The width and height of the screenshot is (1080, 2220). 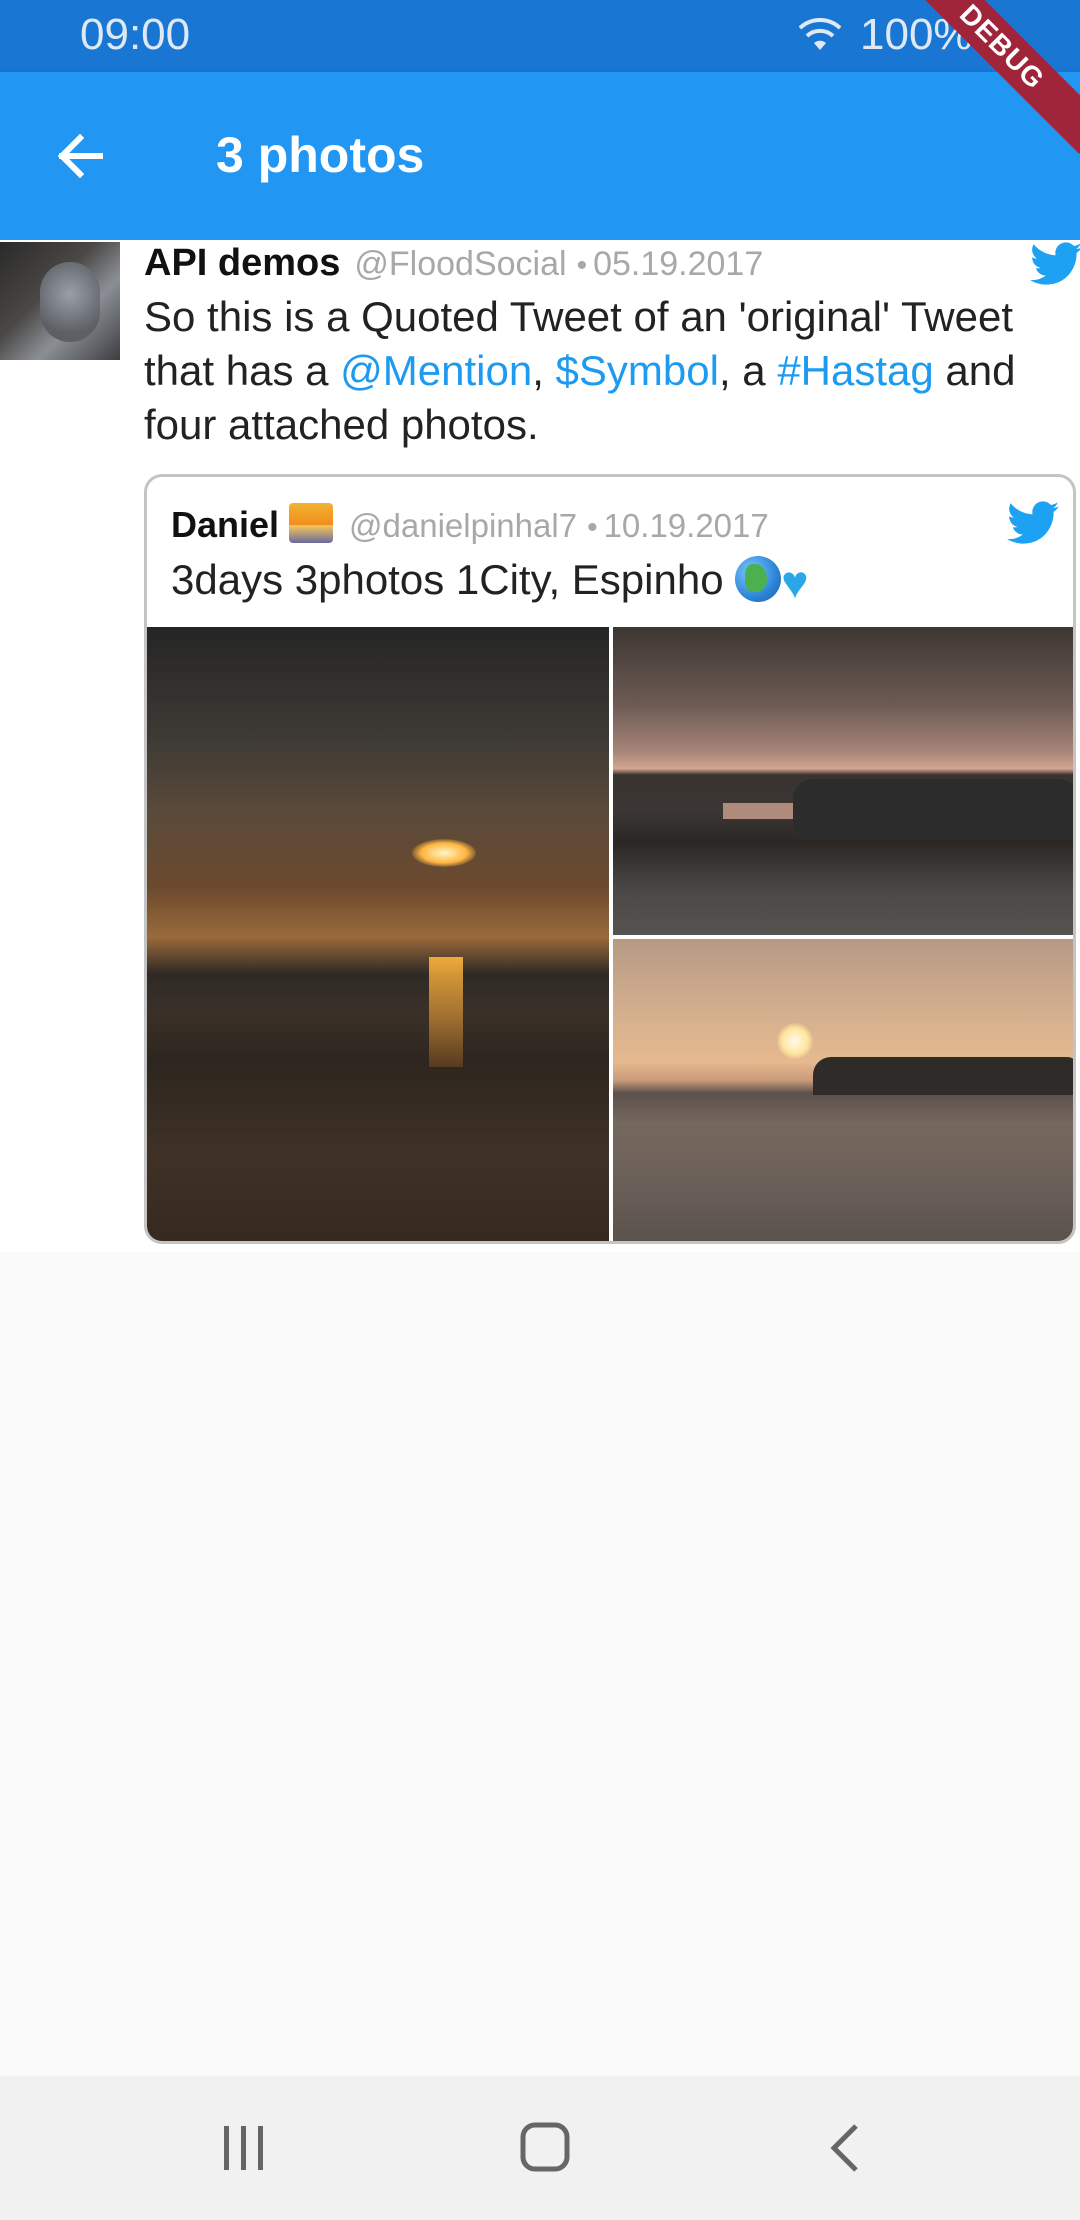 What do you see at coordinates (320, 155) in the screenshot?
I see `page-title: 3 photos` at bounding box center [320, 155].